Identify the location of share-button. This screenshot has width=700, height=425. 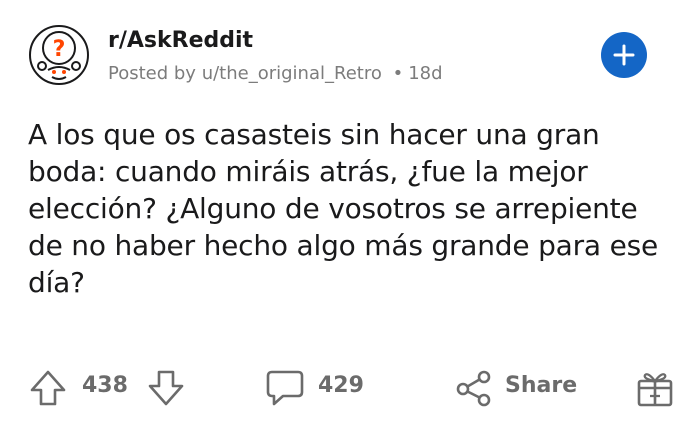
(474, 388).